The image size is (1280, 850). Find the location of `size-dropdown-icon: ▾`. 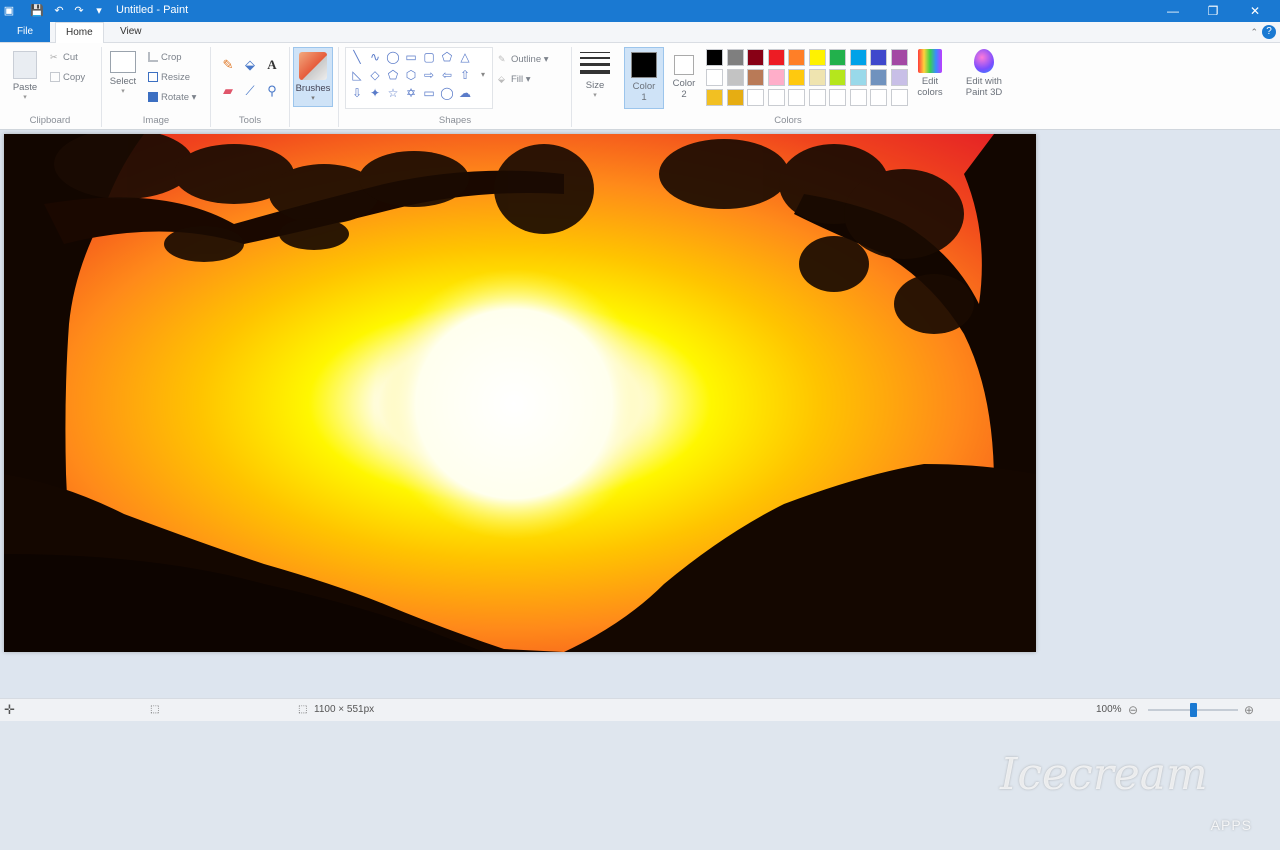

size-dropdown-icon: ▾ is located at coordinates (595, 95).